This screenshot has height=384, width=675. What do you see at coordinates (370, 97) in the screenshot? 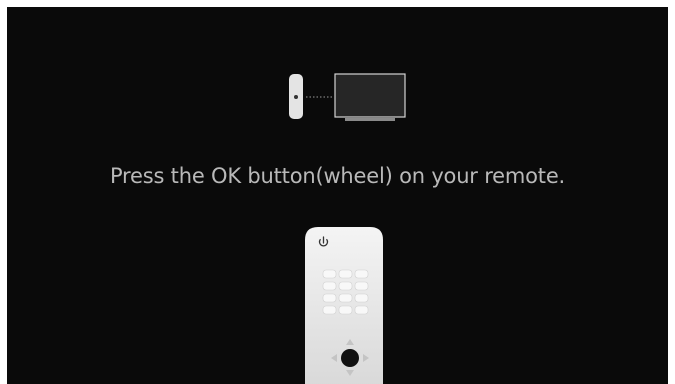
I see `tv-icon` at bounding box center [370, 97].